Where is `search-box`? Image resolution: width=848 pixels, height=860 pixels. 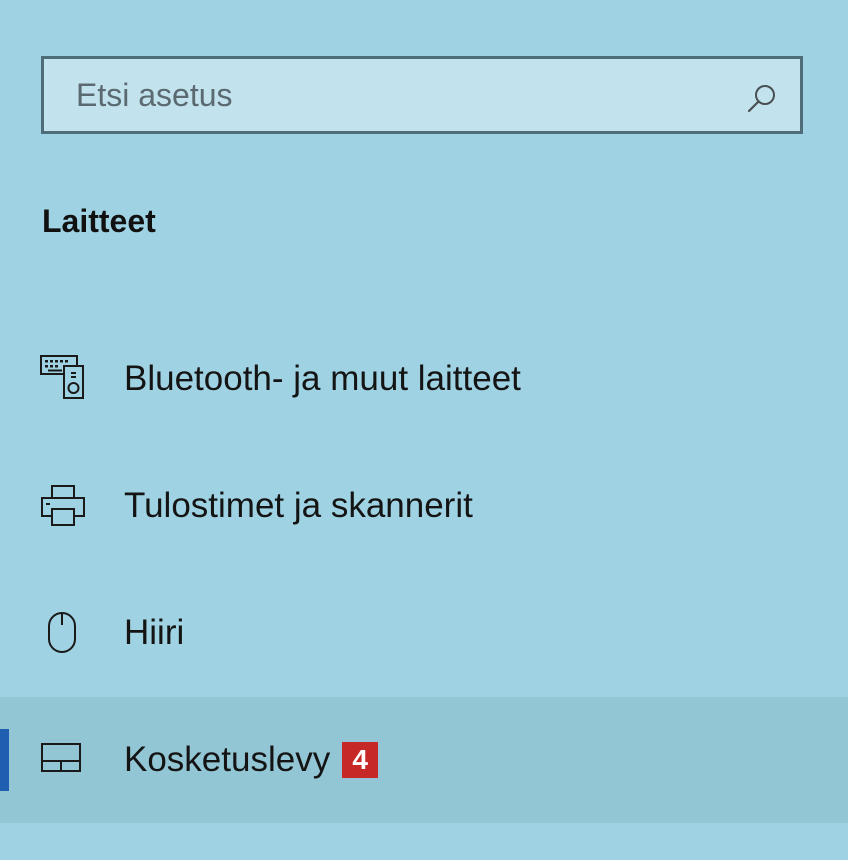
search-box is located at coordinates (422, 95).